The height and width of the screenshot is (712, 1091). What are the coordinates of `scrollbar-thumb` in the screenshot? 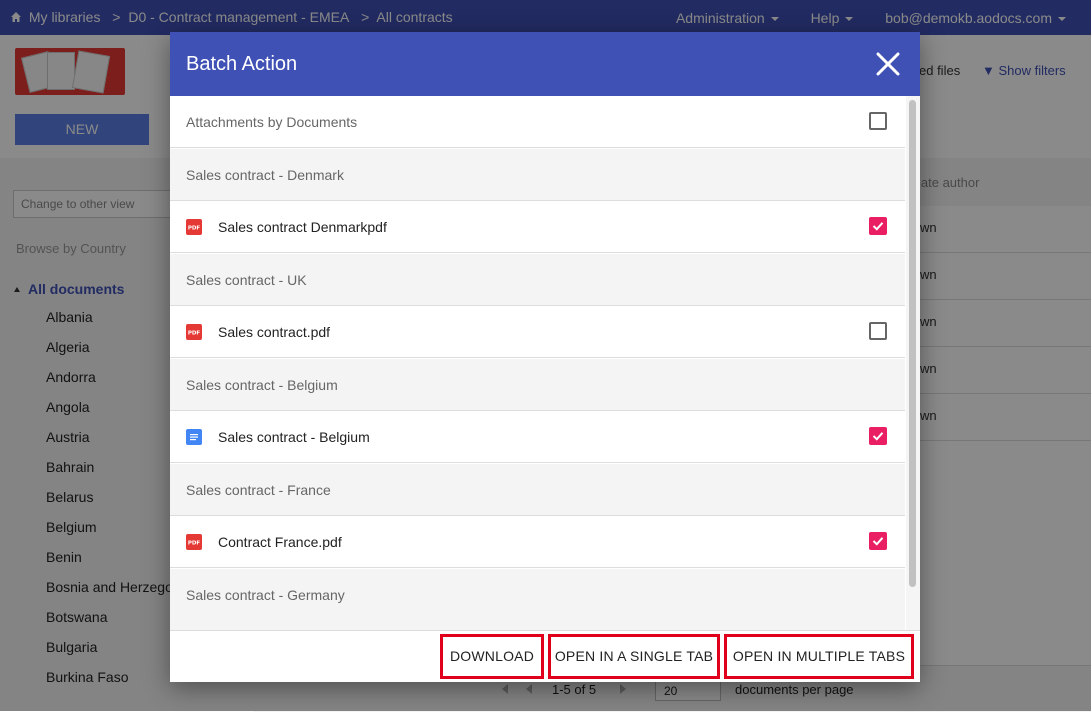 It's located at (912, 343).